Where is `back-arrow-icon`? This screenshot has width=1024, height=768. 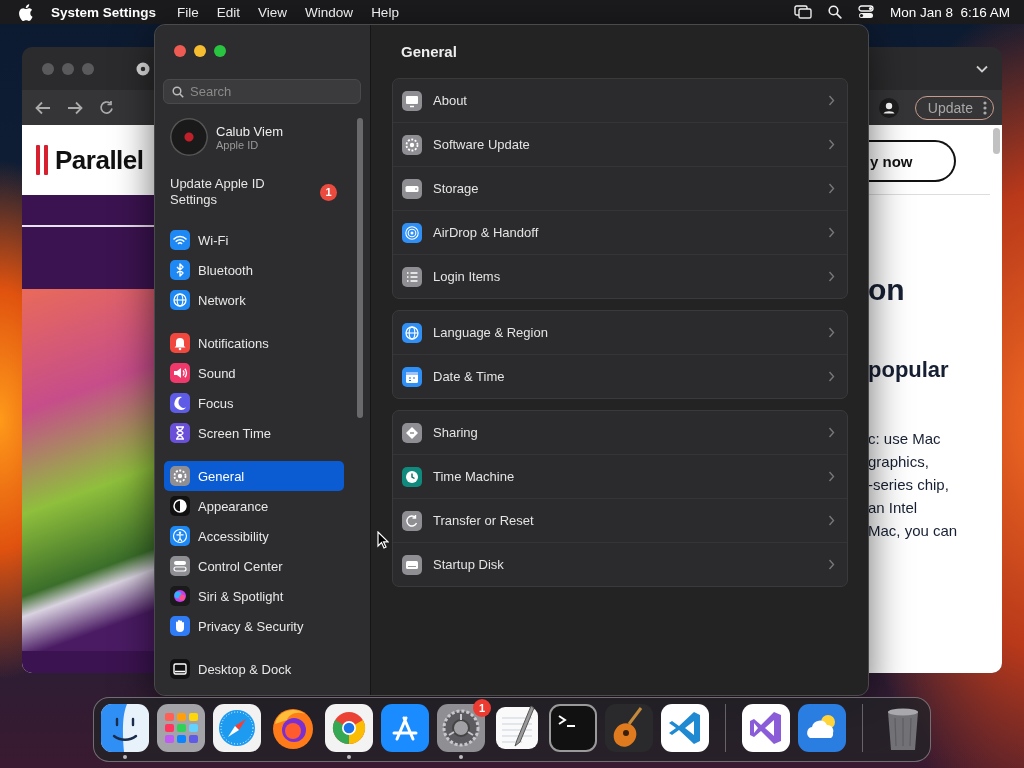 back-arrow-icon is located at coordinates (43, 107).